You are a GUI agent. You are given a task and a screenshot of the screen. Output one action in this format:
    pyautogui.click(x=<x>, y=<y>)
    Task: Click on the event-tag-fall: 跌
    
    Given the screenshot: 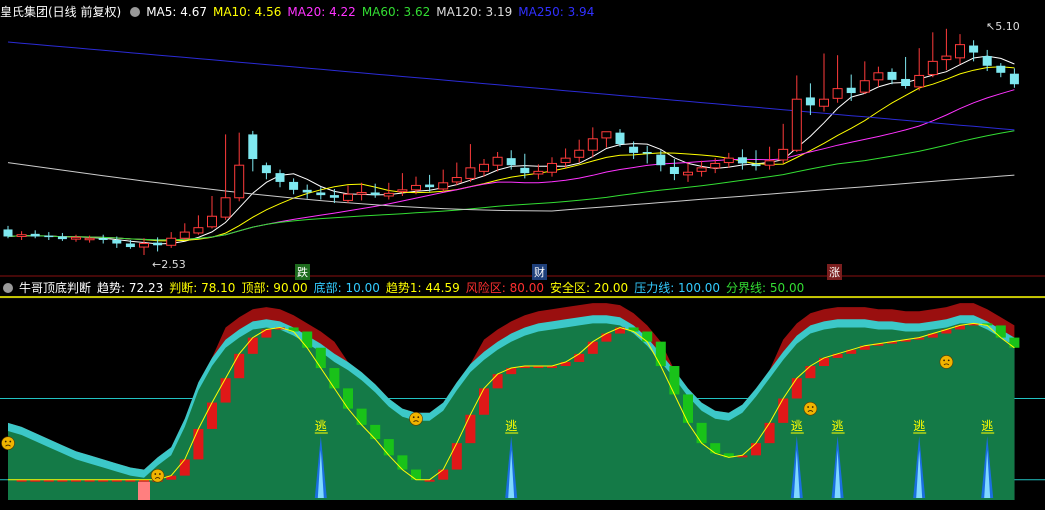 What is the action you would take?
    pyautogui.click(x=302, y=272)
    